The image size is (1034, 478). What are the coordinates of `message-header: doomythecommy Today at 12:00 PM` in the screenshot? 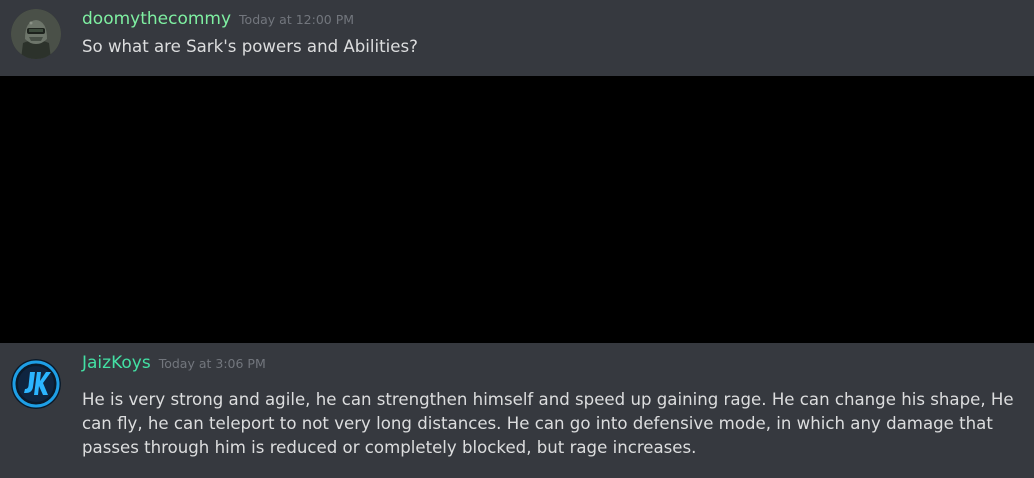 It's located at (218, 19).